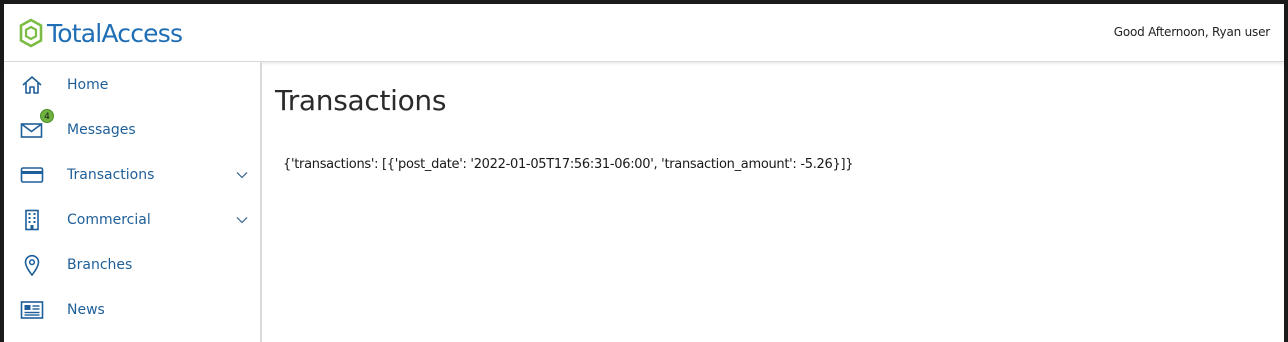 Image resolution: width=1288 pixels, height=342 pixels. I want to click on sidebar-item-label: Home, so click(88, 84).